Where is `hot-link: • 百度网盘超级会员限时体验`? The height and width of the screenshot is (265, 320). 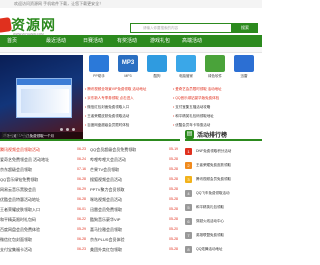 hot-link: • 百度网盘超级会员限时体验 is located at coordinates (128, 125).